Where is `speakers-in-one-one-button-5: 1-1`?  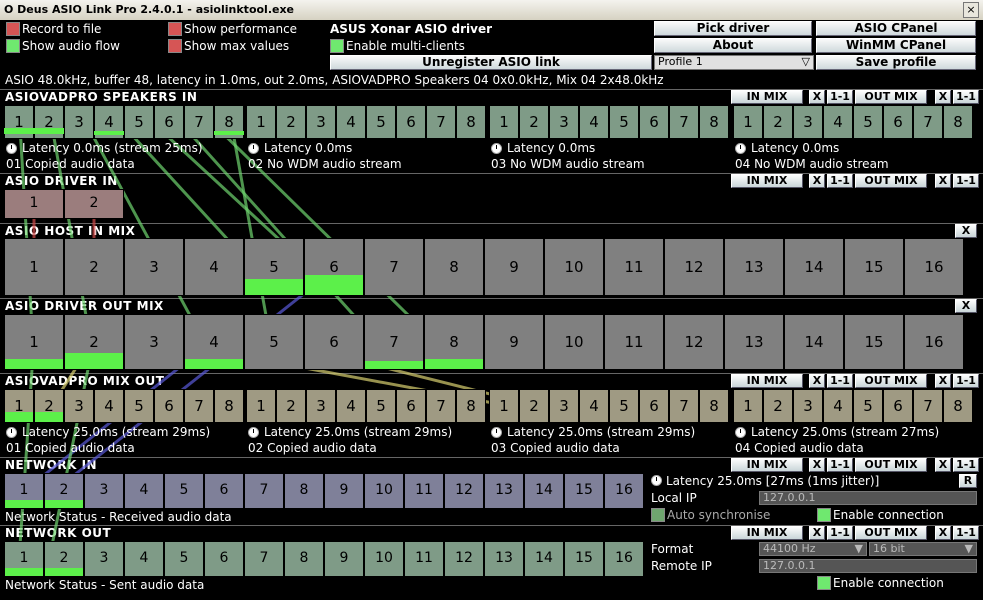 speakers-in-one-one-button-5: 1-1 is located at coordinates (966, 97).